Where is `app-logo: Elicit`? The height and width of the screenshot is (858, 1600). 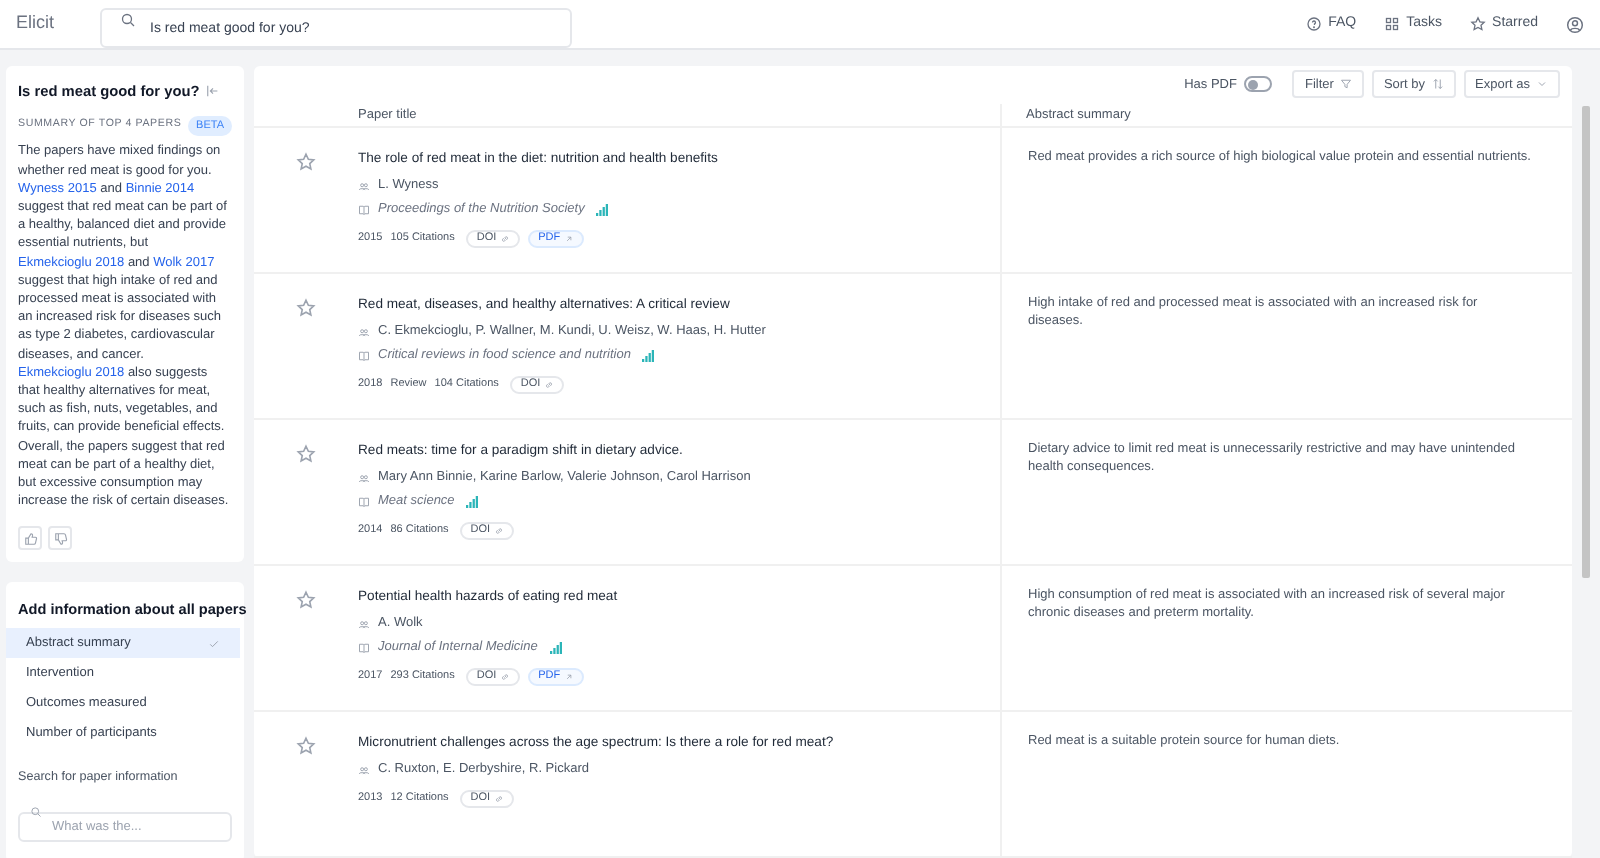 app-logo: Elicit is located at coordinates (56, 24).